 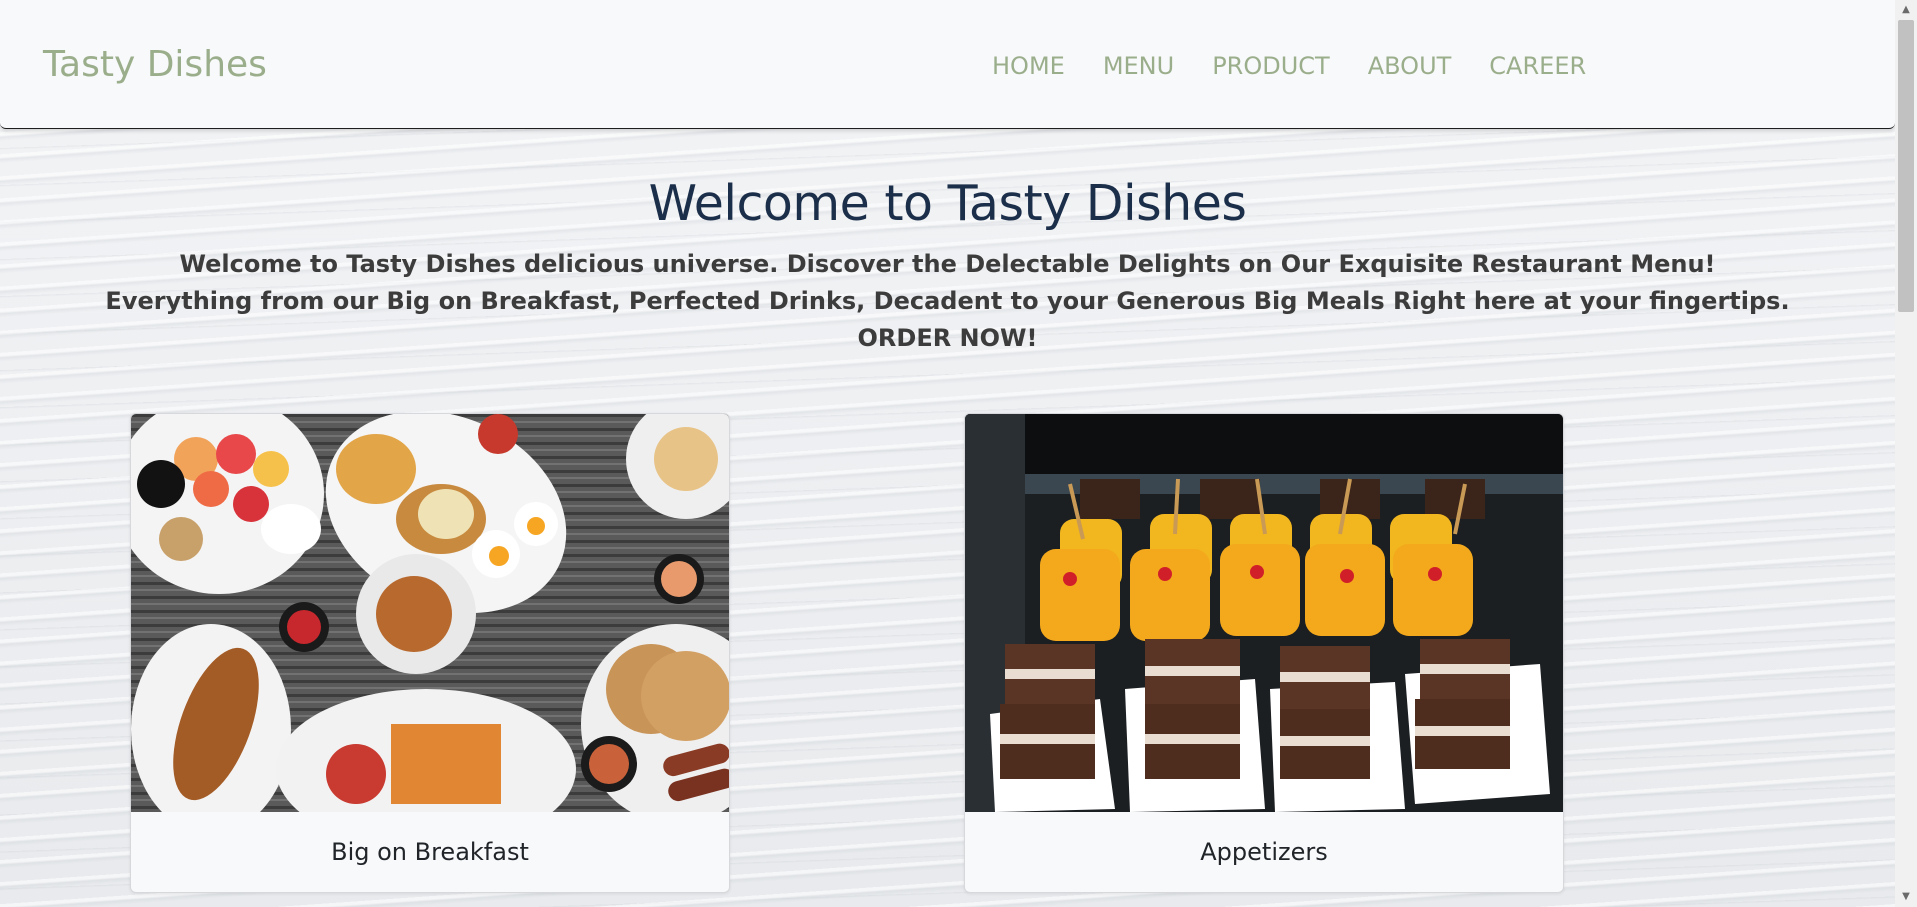 I want to click on nav-link-career: CAREER, so click(x=1537, y=66).